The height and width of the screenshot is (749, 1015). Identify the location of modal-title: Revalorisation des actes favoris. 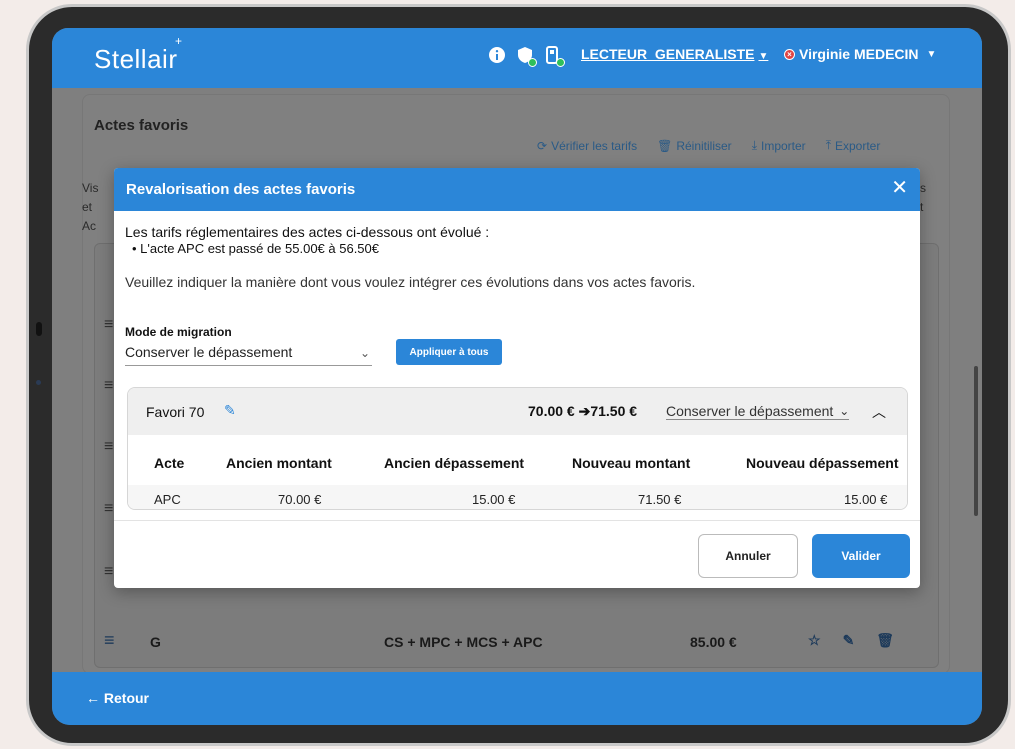
(241, 189).